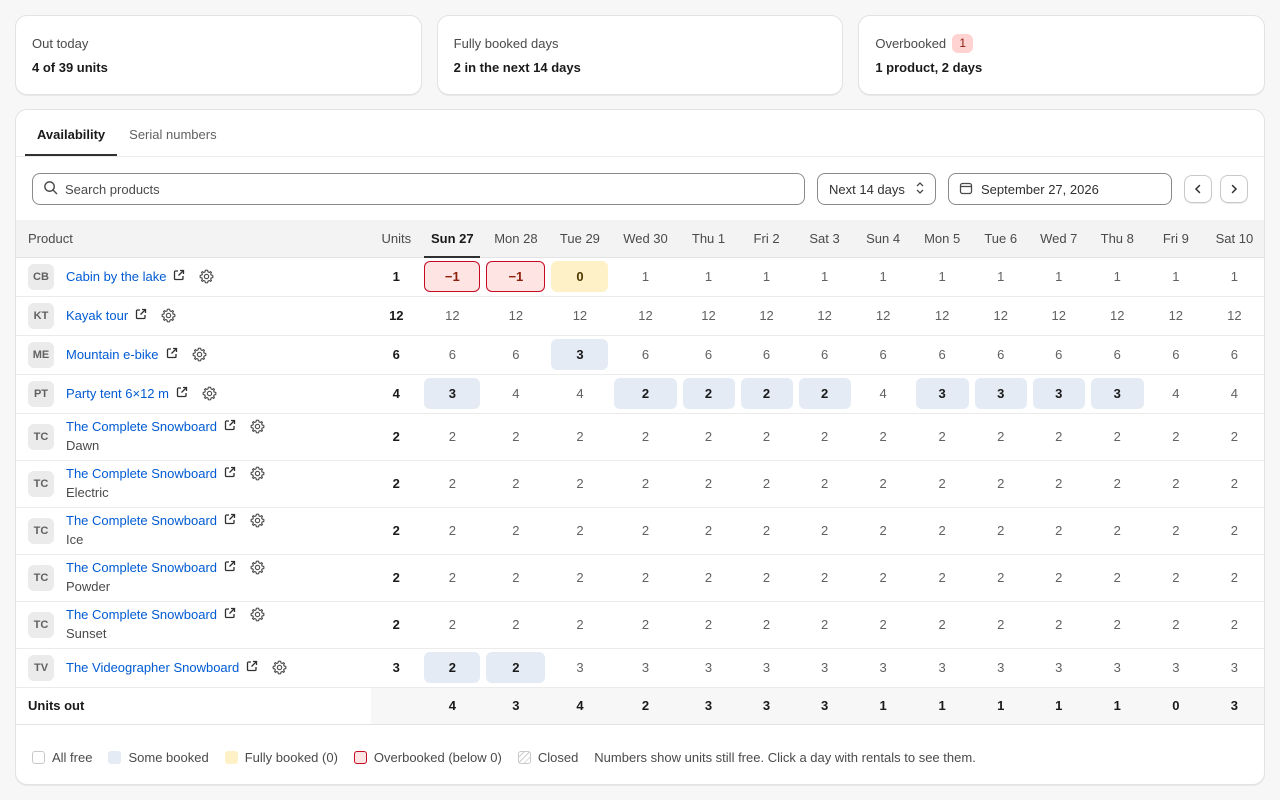 The image size is (1280, 800). What do you see at coordinates (1198, 189) in the screenshot?
I see `previous-period-button` at bounding box center [1198, 189].